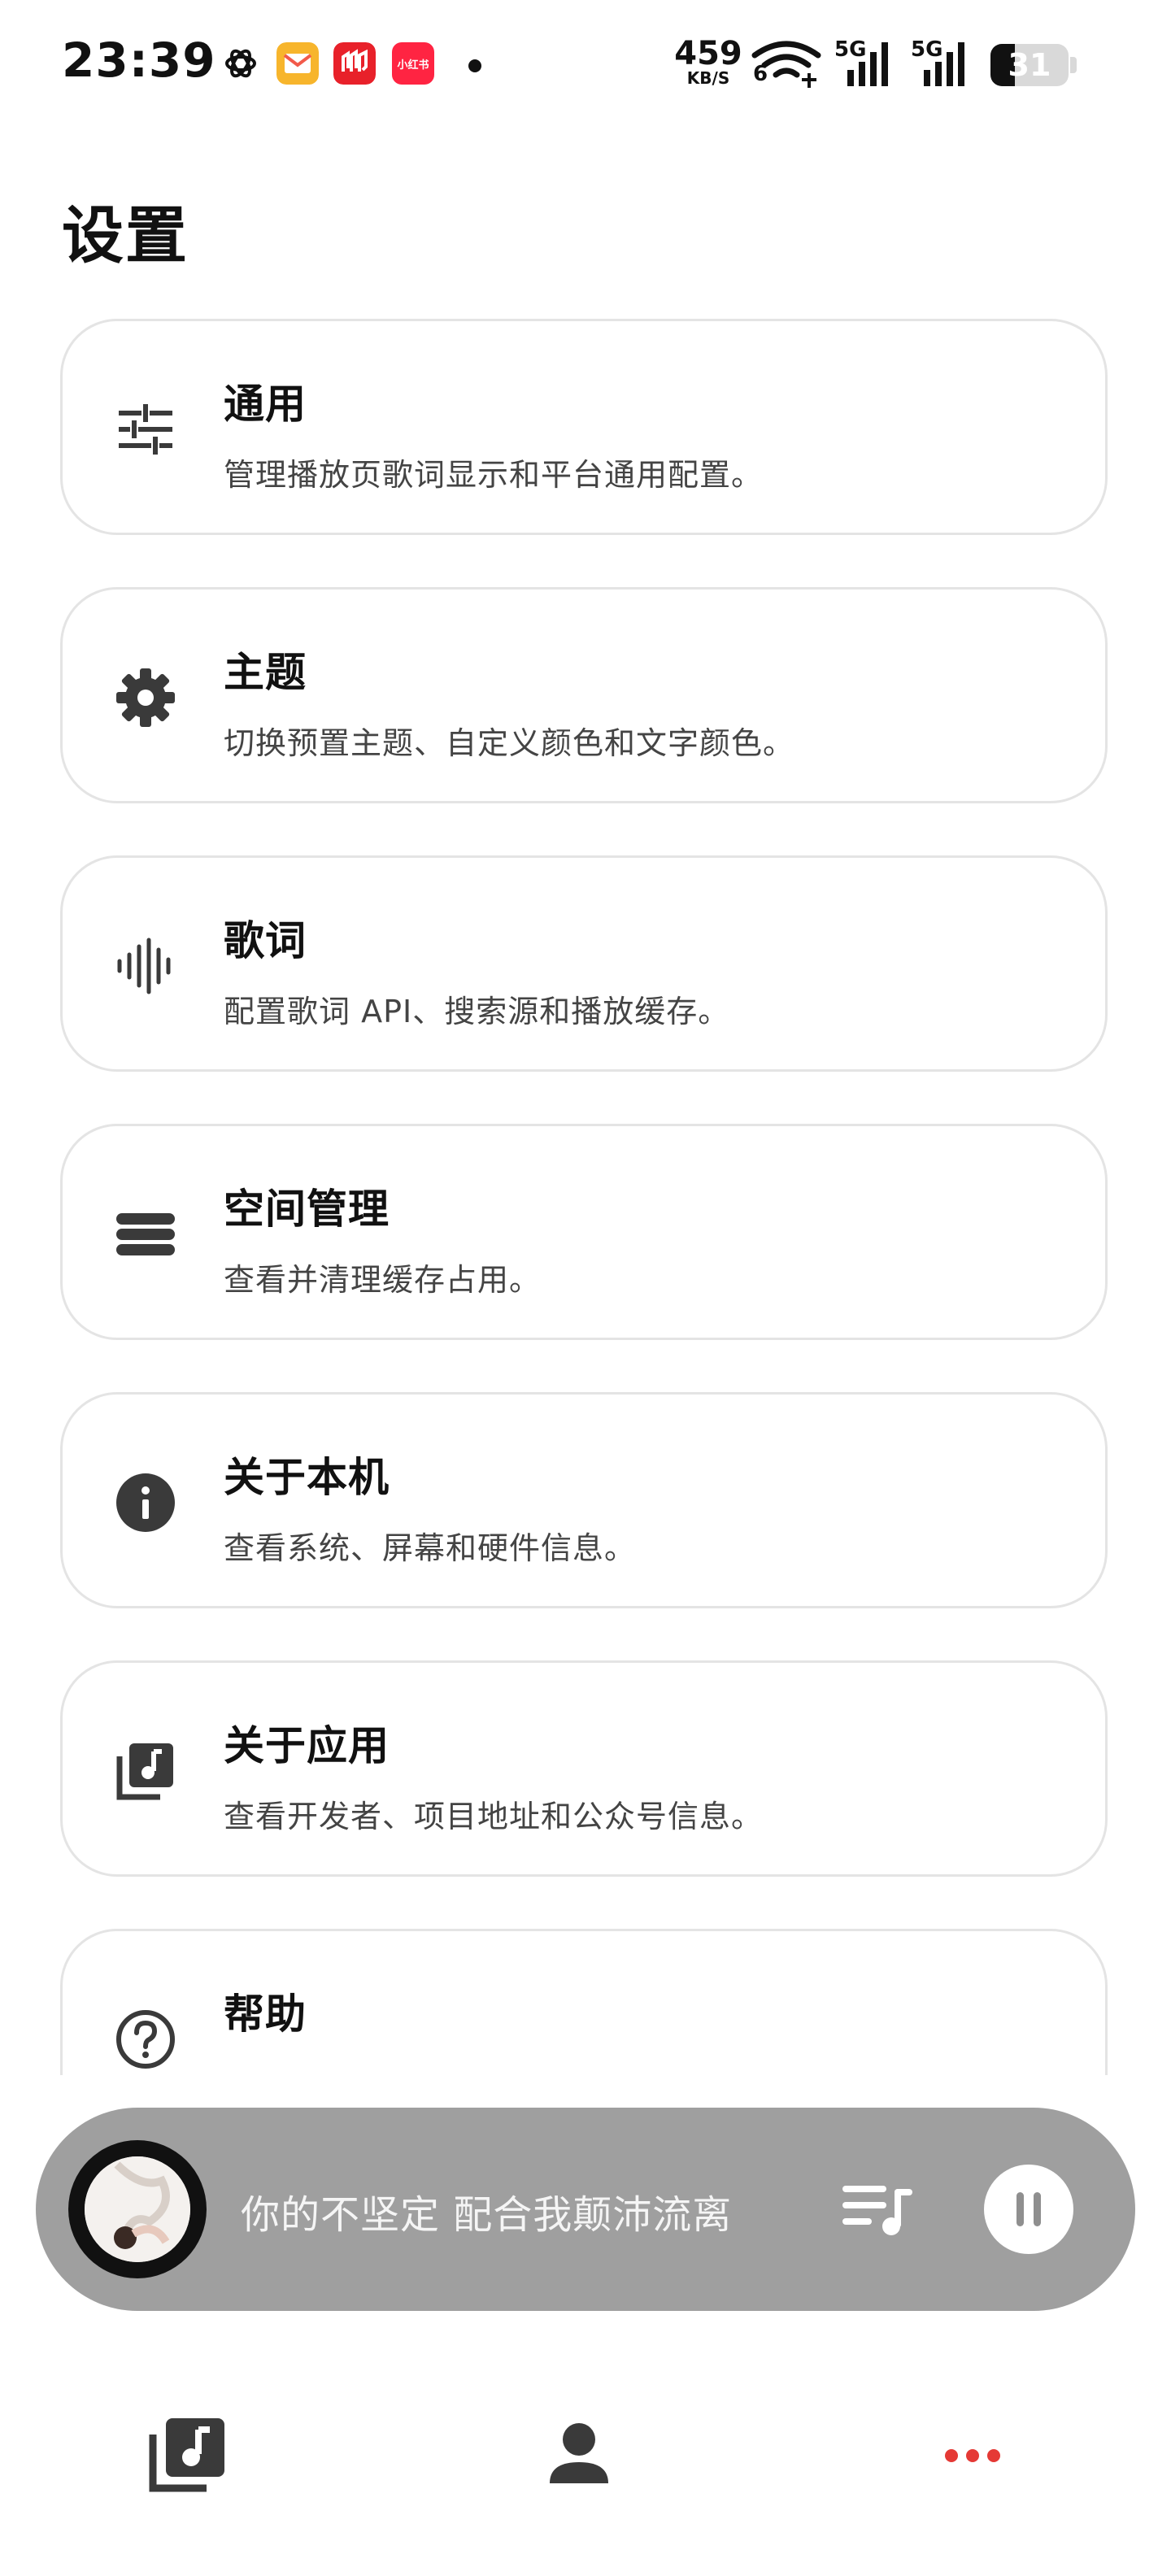 Image resolution: width=1171 pixels, height=2576 pixels. I want to click on settings-item-title: 关于应用, so click(307, 1746).